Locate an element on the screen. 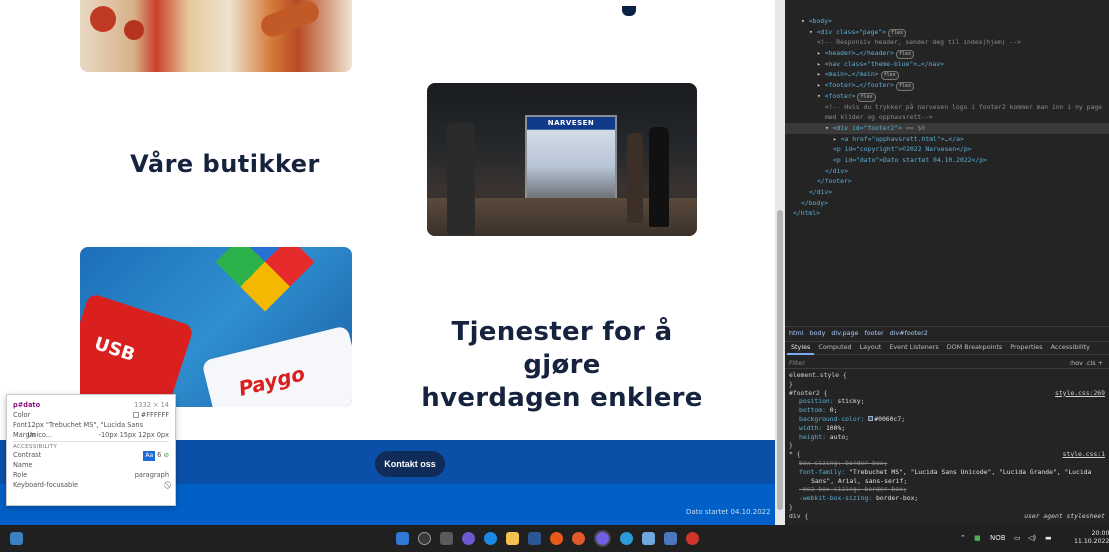 The height and width of the screenshot is (552, 1109). dom-node: </body> is located at coordinates (947, 203).